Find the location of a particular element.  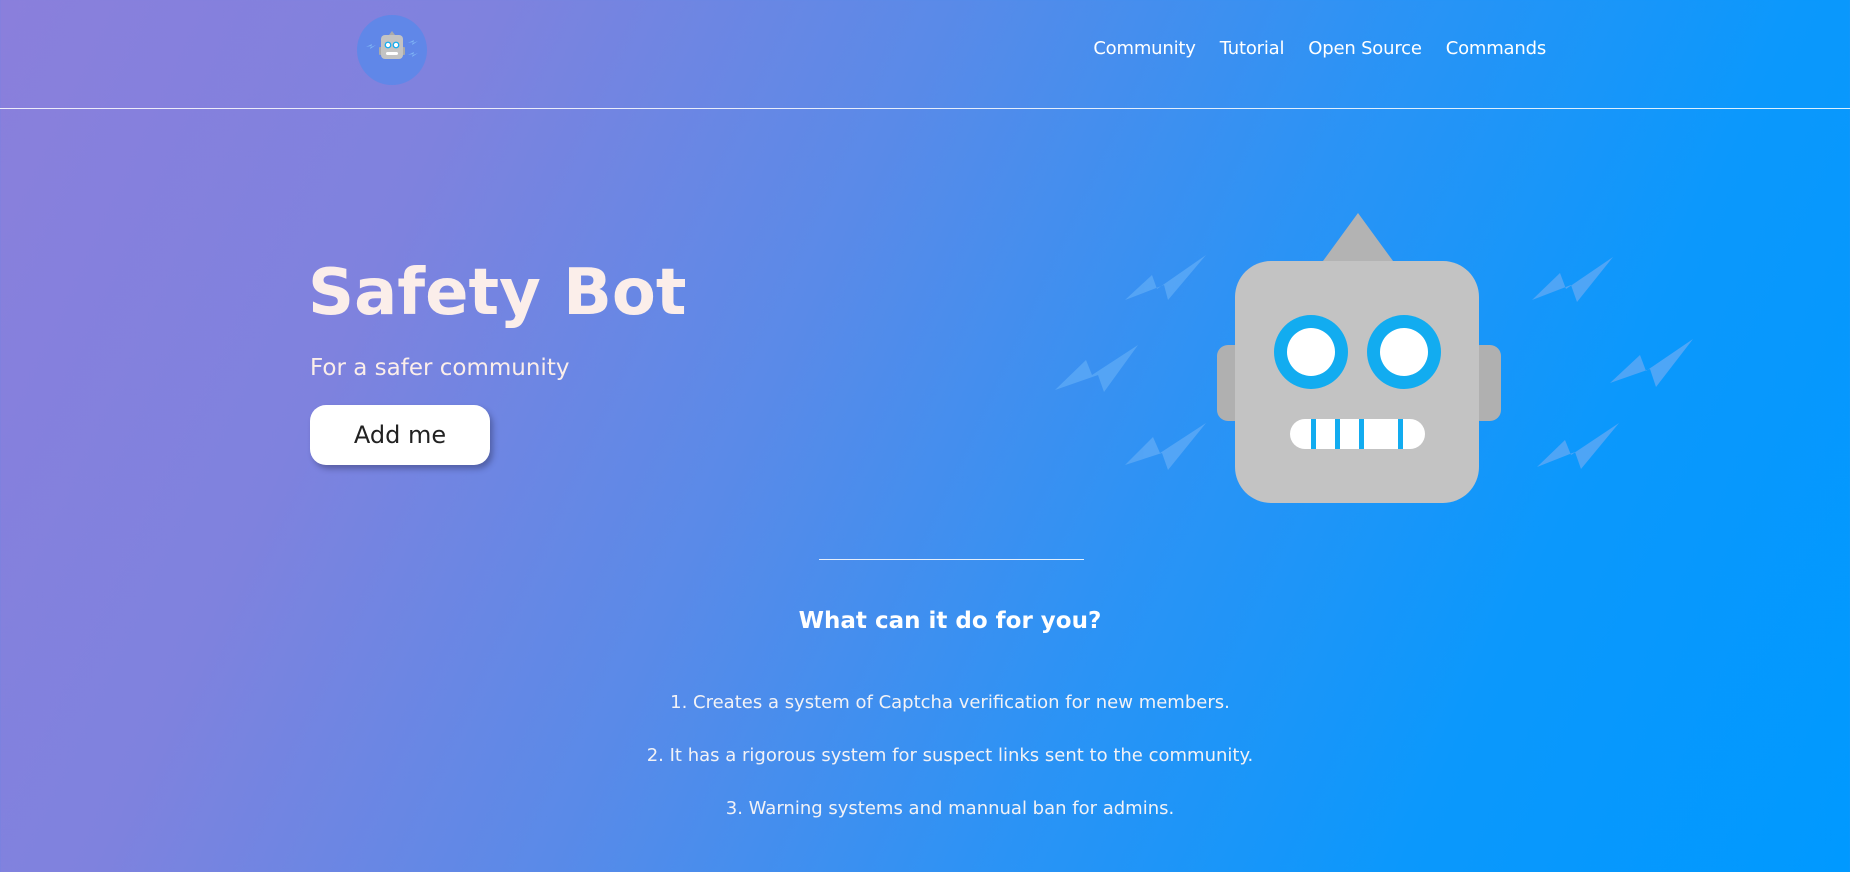

nav-commands: Commands is located at coordinates (1496, 48).